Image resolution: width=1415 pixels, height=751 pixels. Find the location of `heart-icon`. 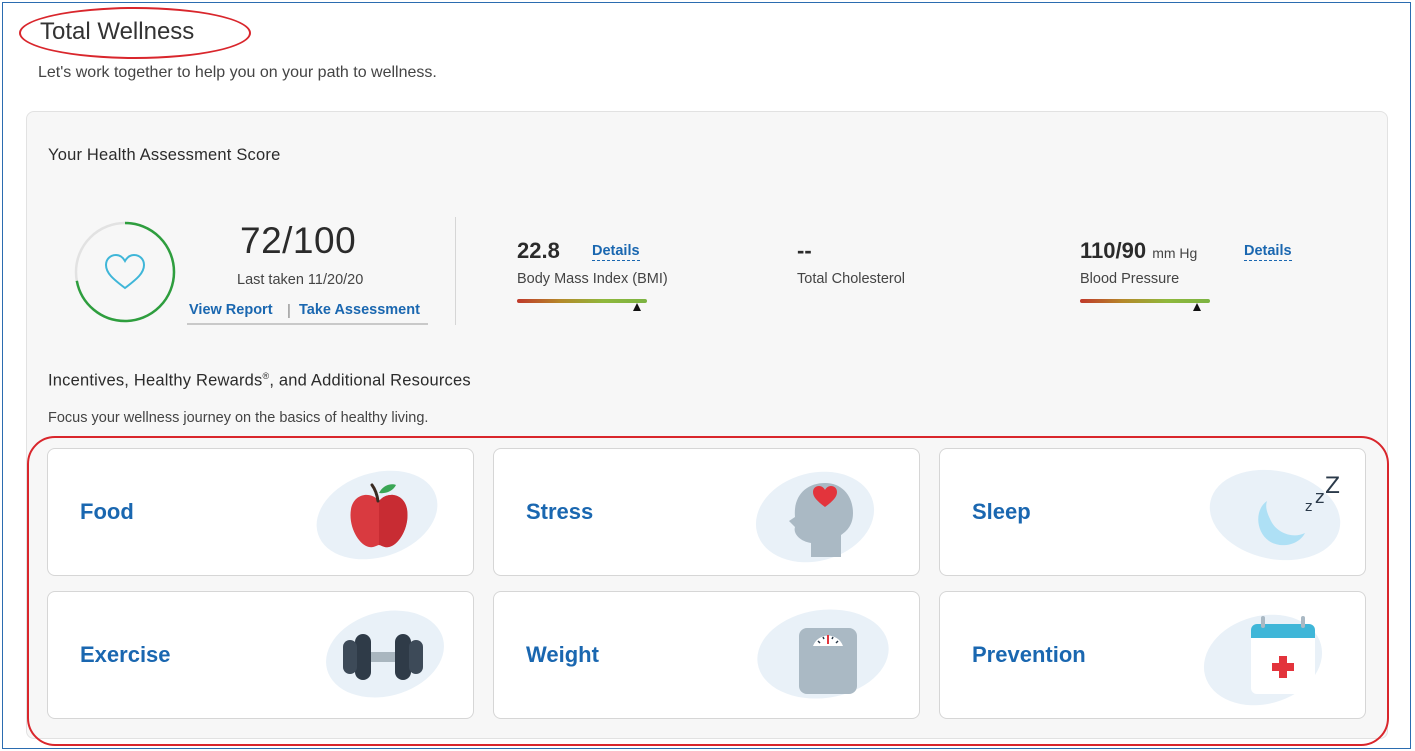

heart-icon is located at coordinates (125, 271).